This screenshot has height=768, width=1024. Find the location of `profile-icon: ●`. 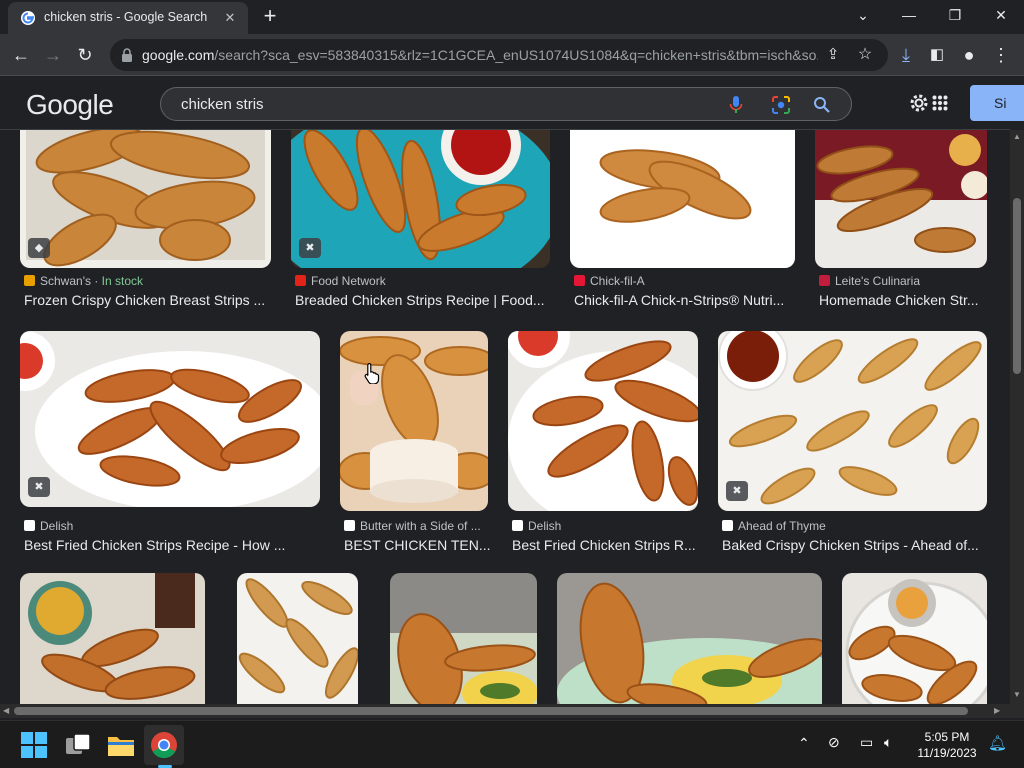

profile-icon: ● is located at coordinates (969, 55).